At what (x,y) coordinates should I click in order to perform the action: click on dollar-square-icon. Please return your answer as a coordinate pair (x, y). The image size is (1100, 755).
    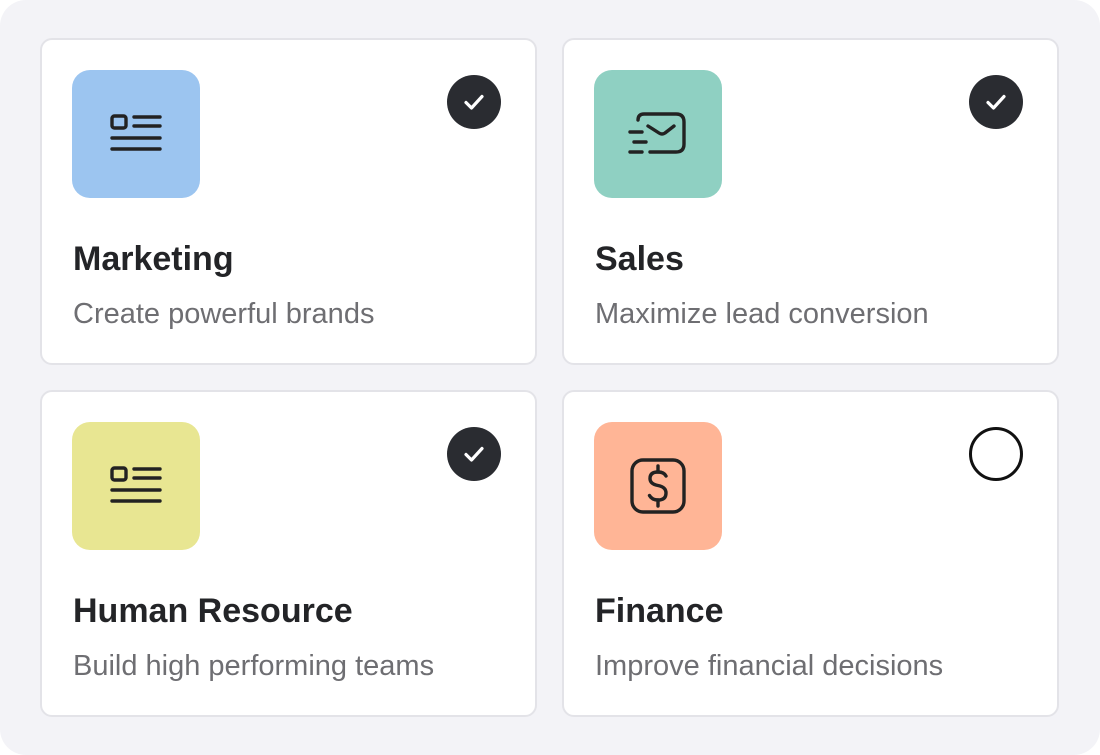
    Looking at the image, I should click on (658, 486).